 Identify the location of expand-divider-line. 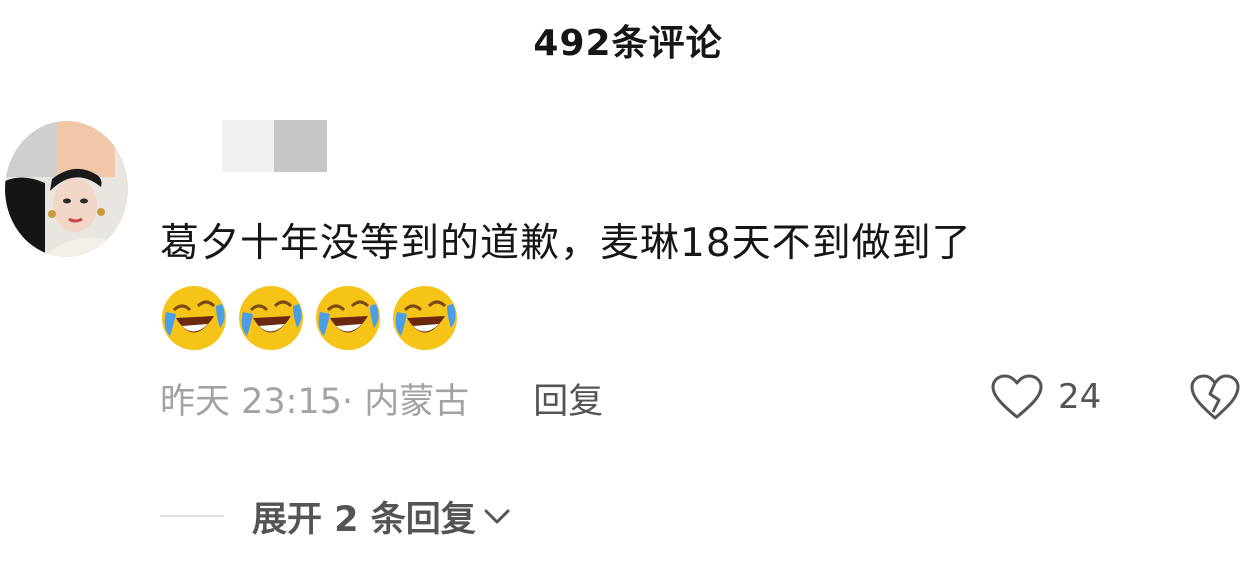
(192, 516).